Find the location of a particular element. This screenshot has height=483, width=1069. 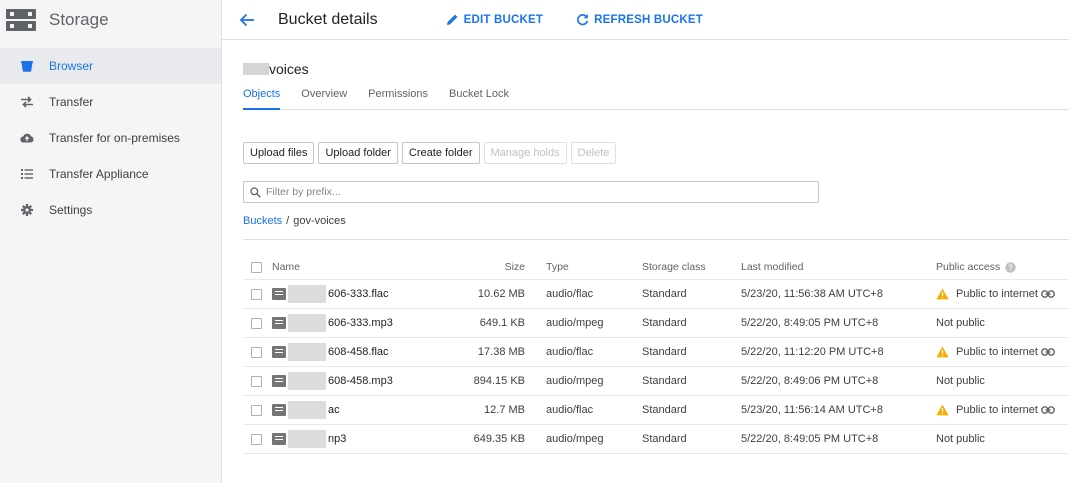

header-type: Type is located at coordinates (591, 267).